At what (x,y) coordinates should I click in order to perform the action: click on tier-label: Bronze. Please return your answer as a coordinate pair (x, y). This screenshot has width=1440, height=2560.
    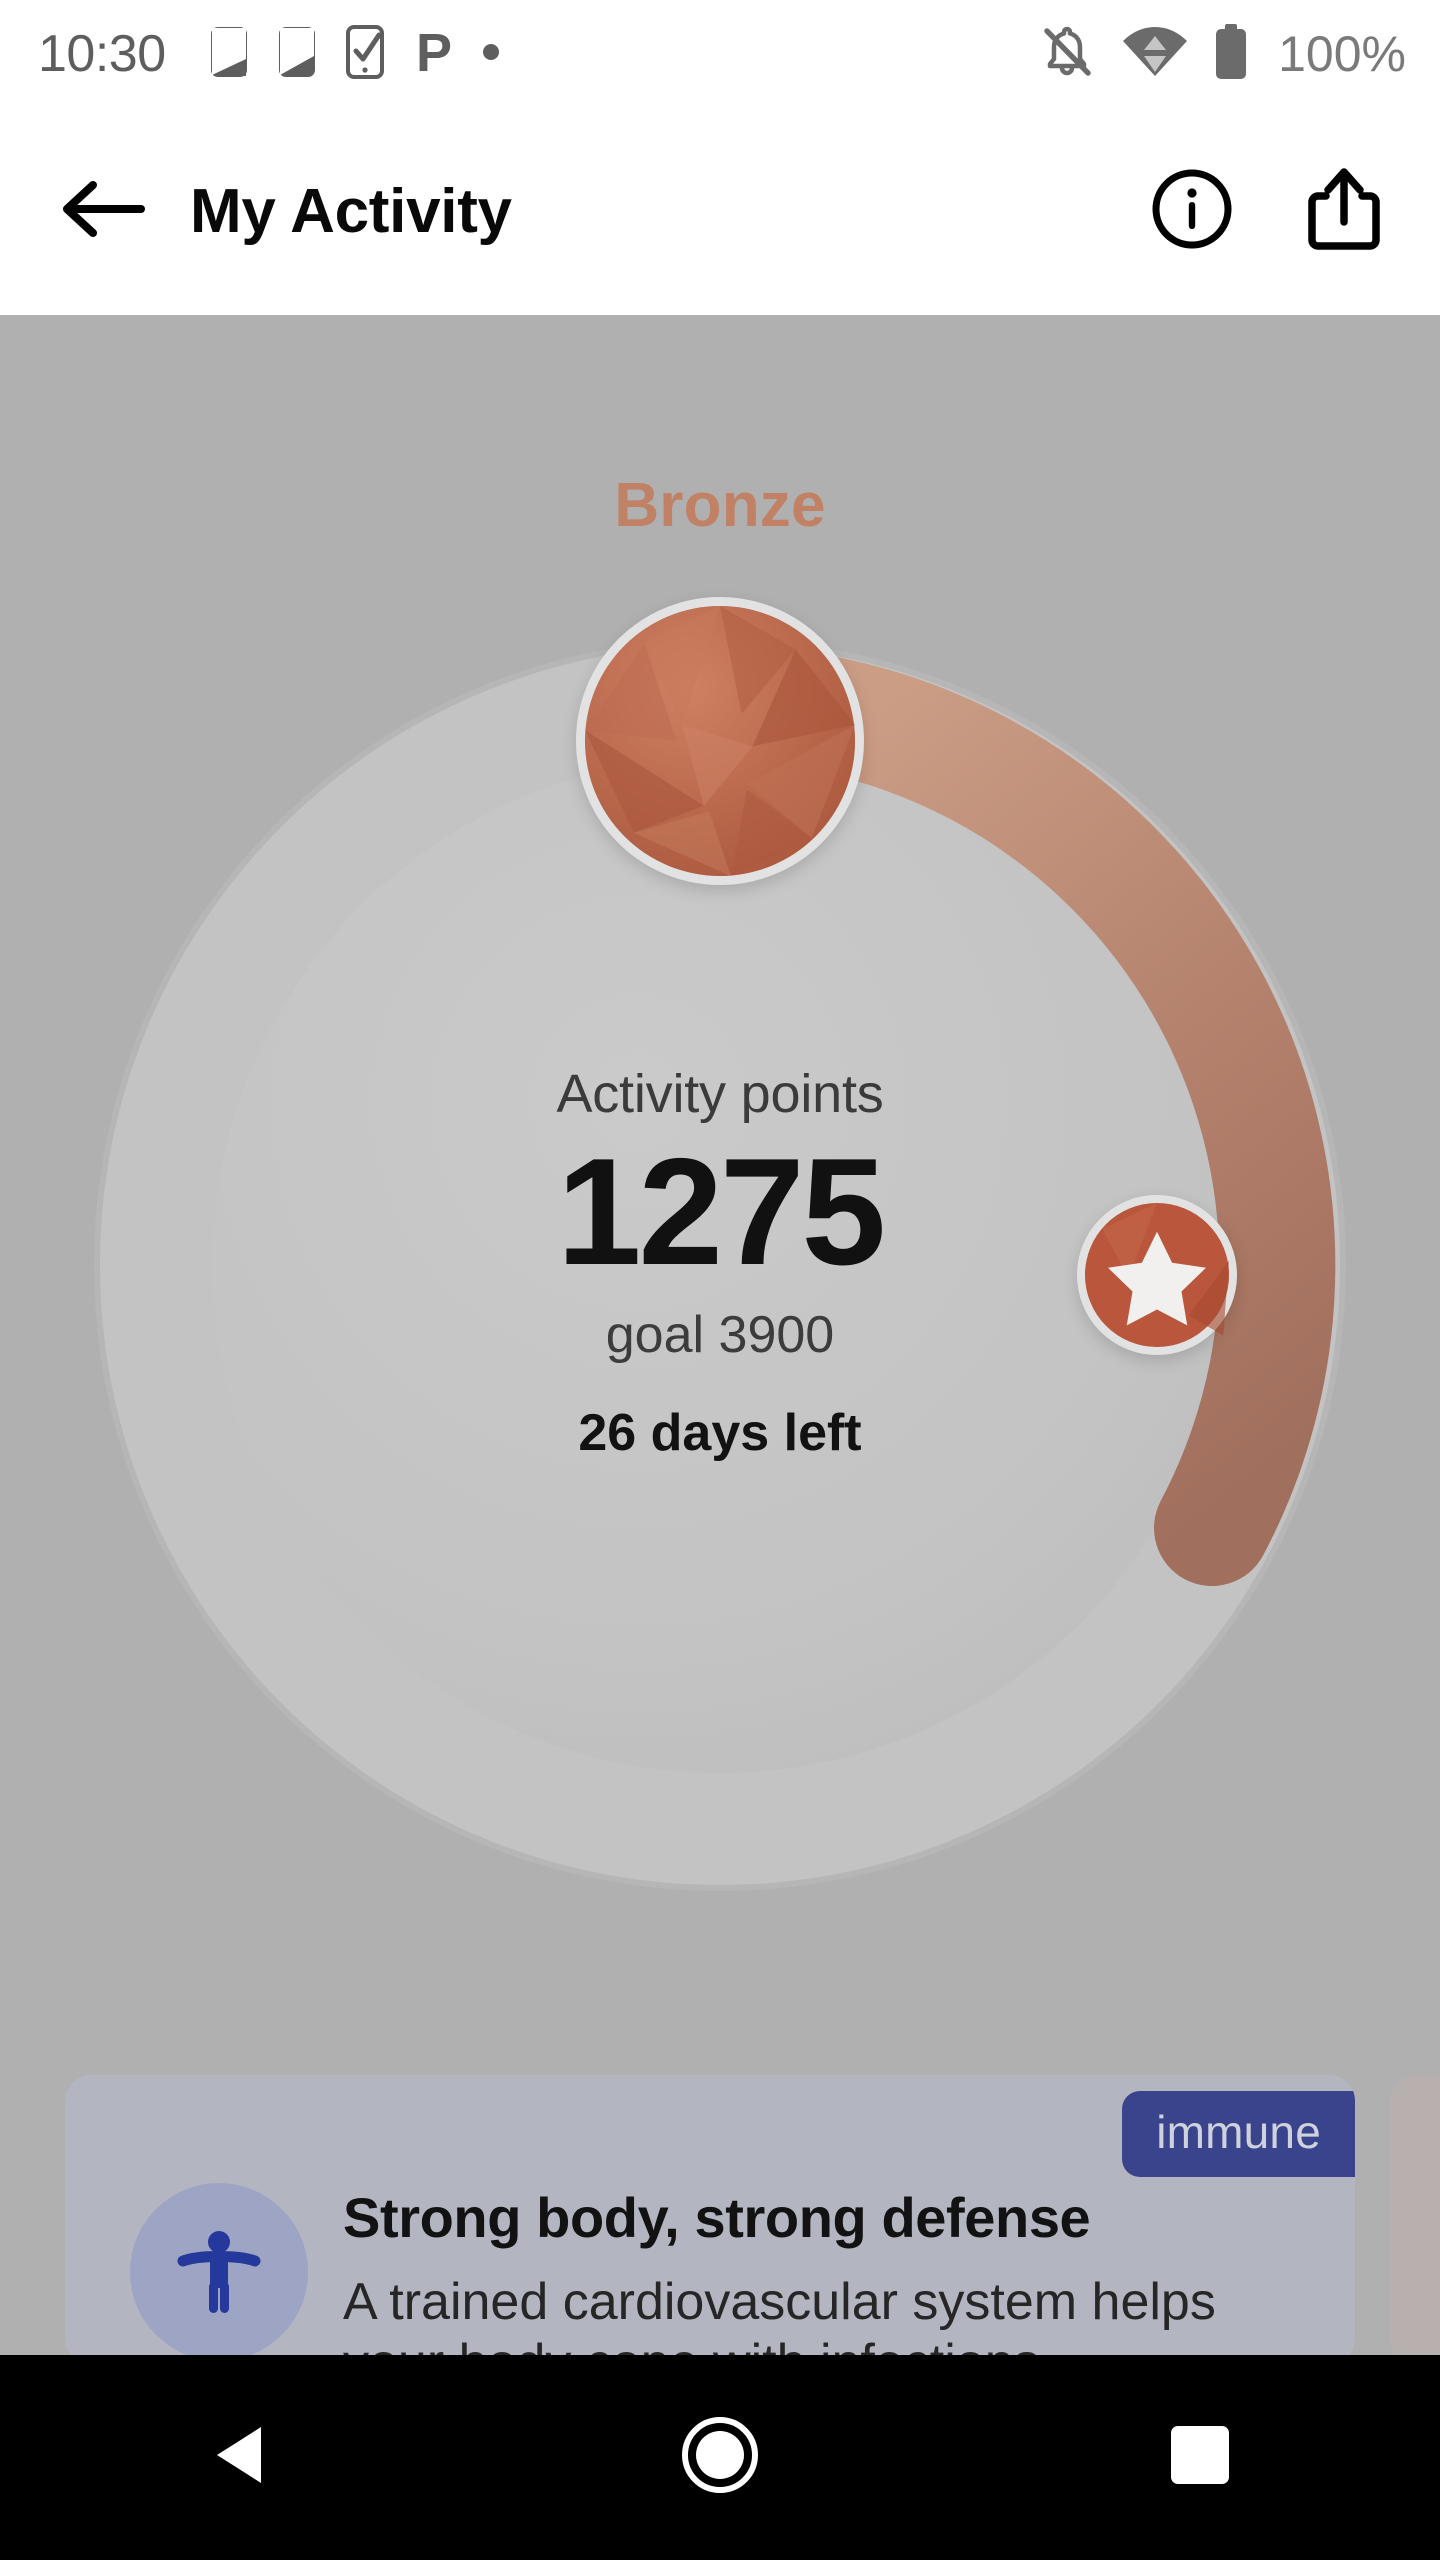
    Looking at the image, I should click on (720, 505).